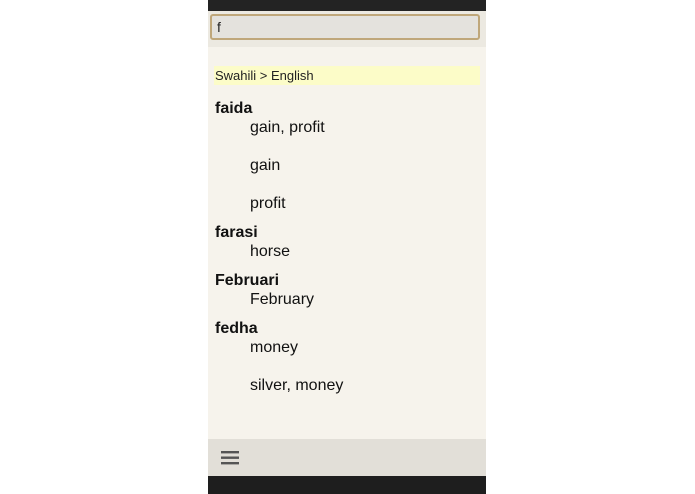 The image size is (695, 494). I want to click on list-item: faida gain, profit gain profit, so click(347, 156).